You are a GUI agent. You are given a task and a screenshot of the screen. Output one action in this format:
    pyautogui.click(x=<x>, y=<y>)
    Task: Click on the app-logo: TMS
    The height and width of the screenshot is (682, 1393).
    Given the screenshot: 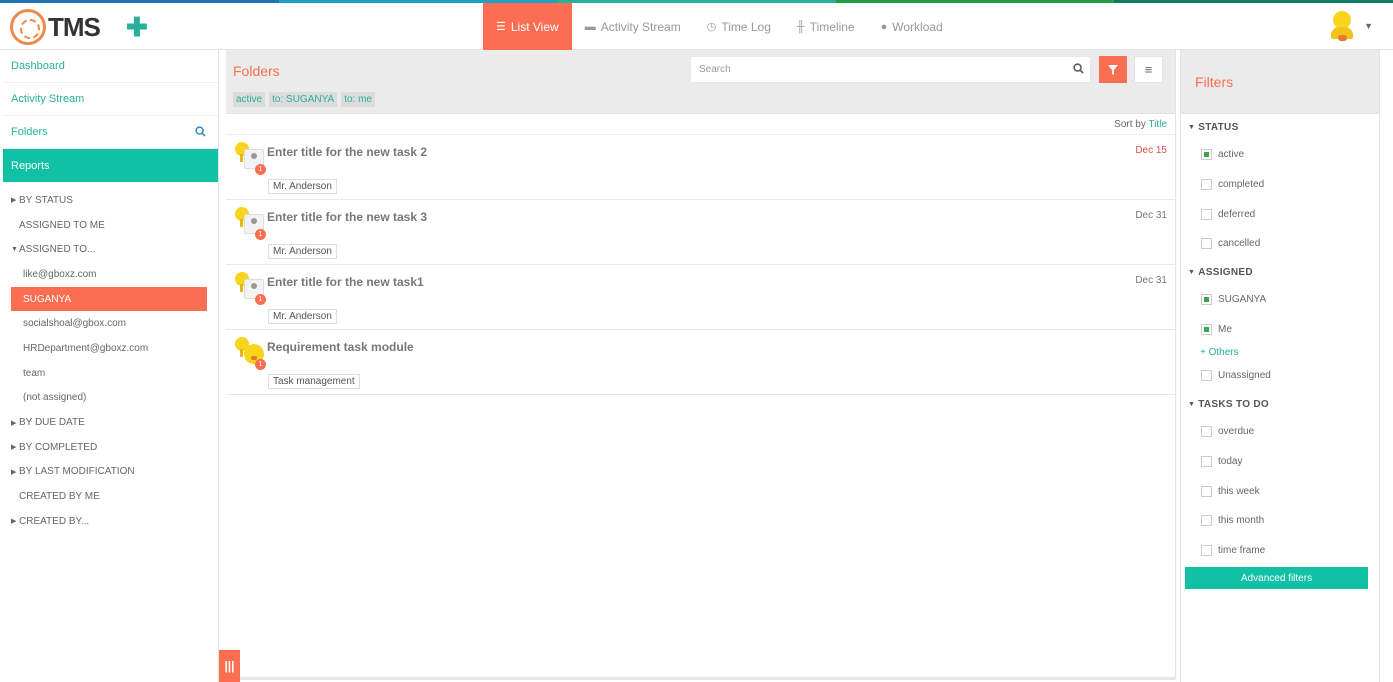 What is the action you would take?
    pyautogui.click(x=55, y=27)
    